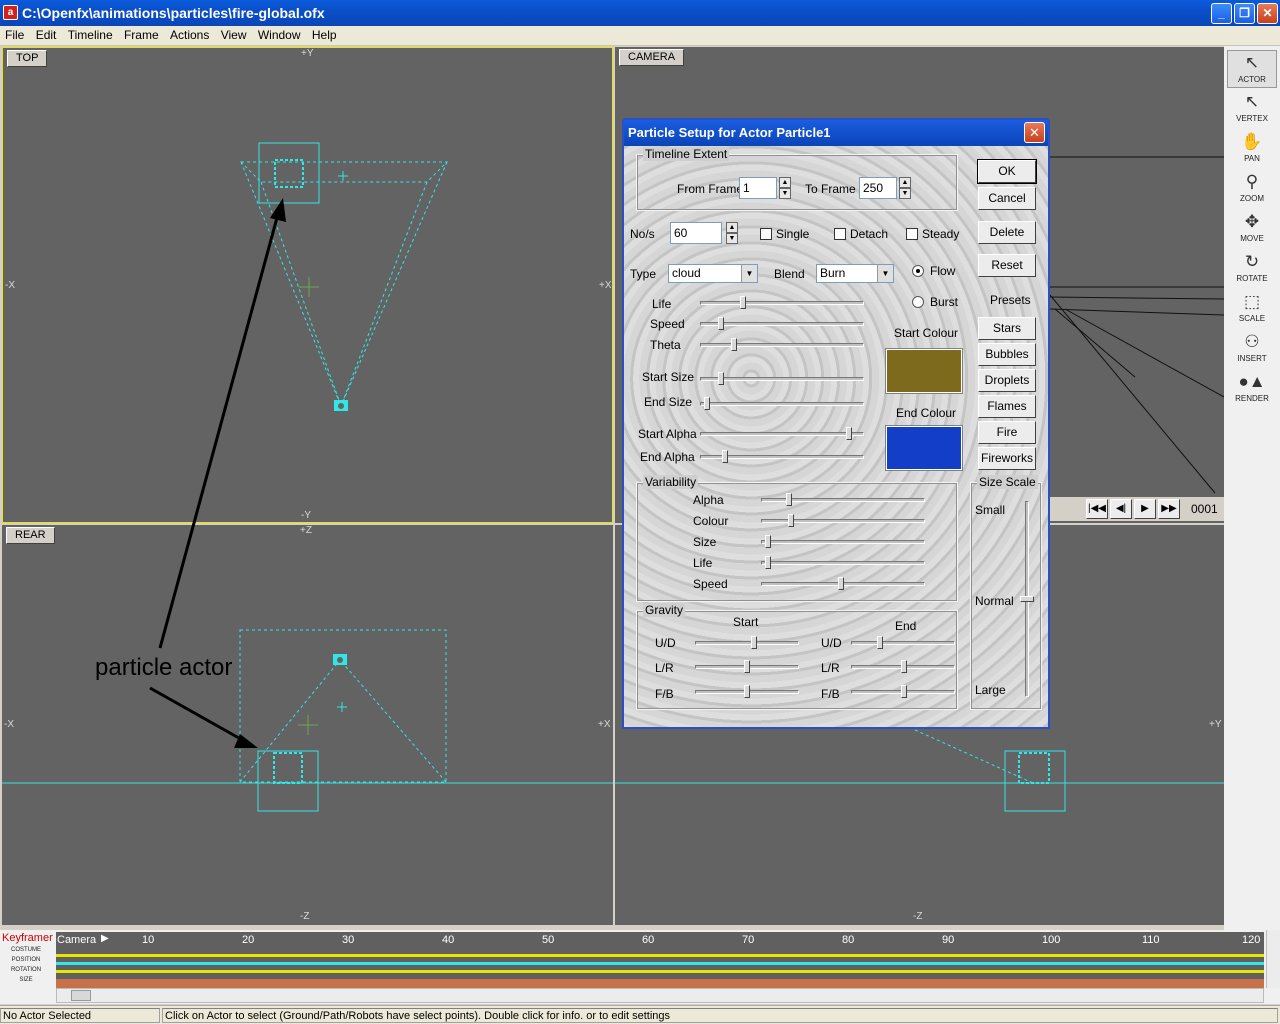 The height and width of the screenshot is (1024, 1280). Describe the element at coordinates (1273, 959) in the screenshot. I see `timeline-vertical-scrollbar` at that location.